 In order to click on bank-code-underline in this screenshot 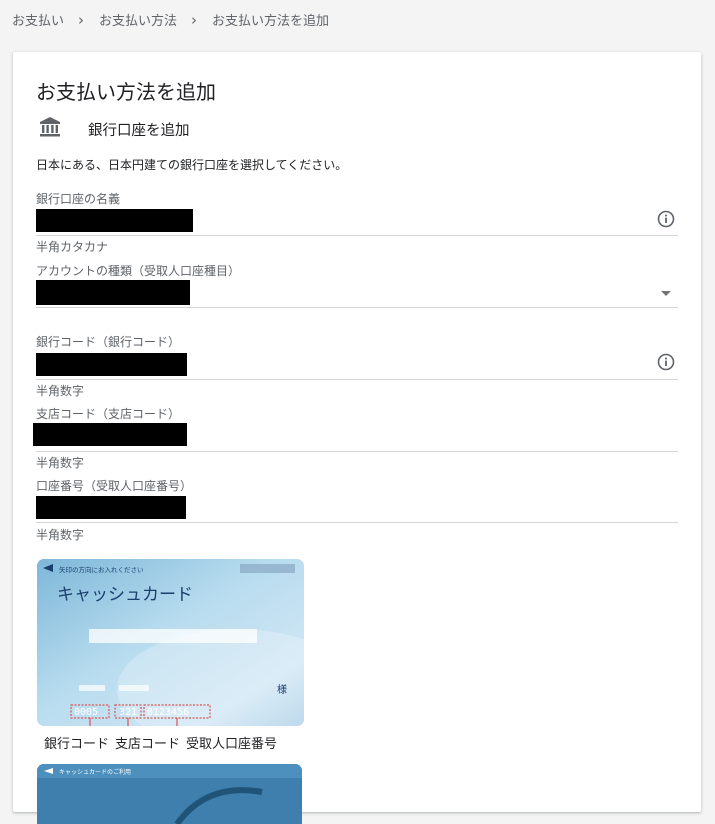, I will do `click(357, 379)`.